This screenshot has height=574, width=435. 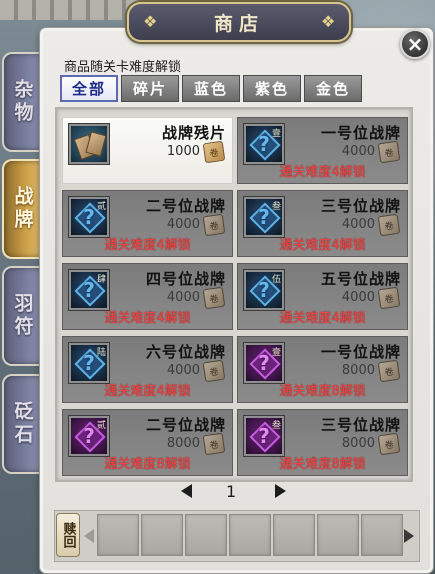 What do you see at coordinates (147, 296) in the screenshot?
I see `item-card: ? 肆 四号位战牌 4000 卷 通关难度4解锁` at bounding box center [147, 296].